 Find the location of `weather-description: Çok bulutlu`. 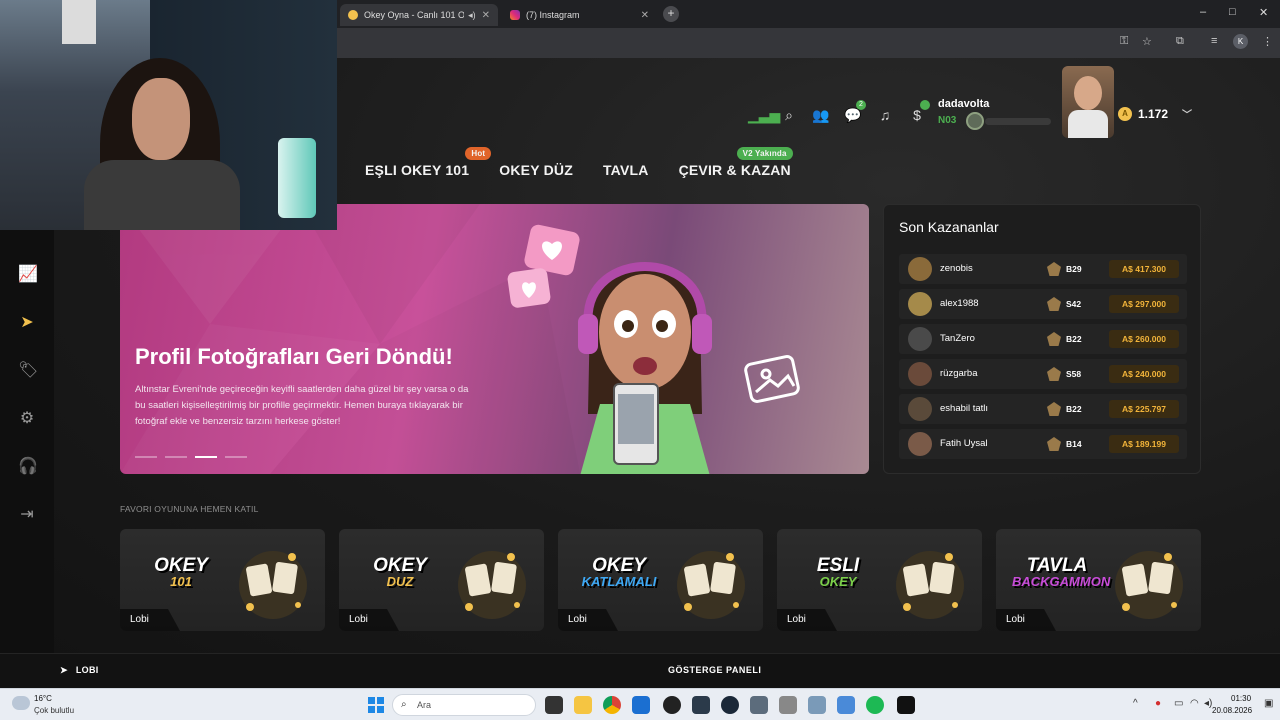

weather-description: Çok bulutlu is located at coordinates (54, 710).